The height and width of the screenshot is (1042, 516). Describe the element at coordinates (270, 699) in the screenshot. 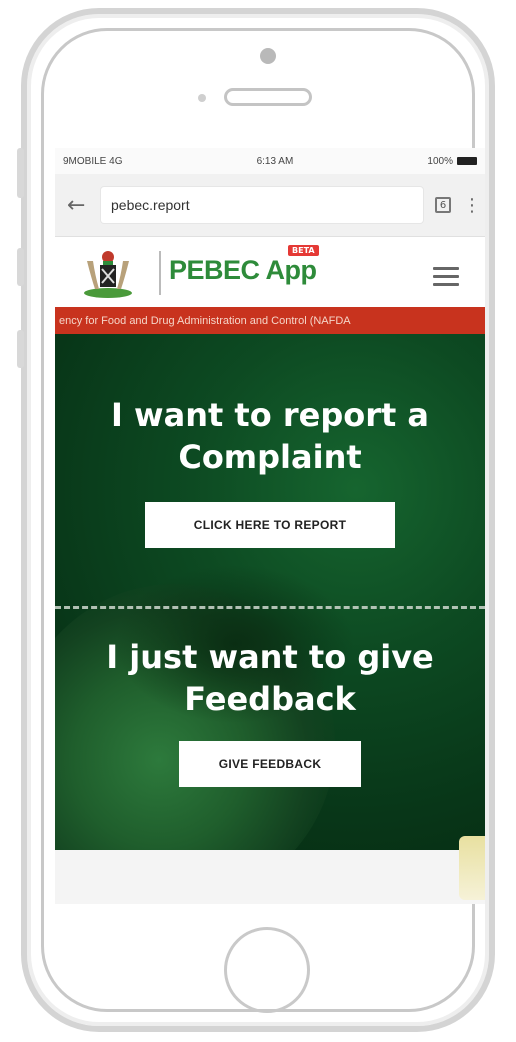

I see `feedback-heading-line2: Feedback` at that location.